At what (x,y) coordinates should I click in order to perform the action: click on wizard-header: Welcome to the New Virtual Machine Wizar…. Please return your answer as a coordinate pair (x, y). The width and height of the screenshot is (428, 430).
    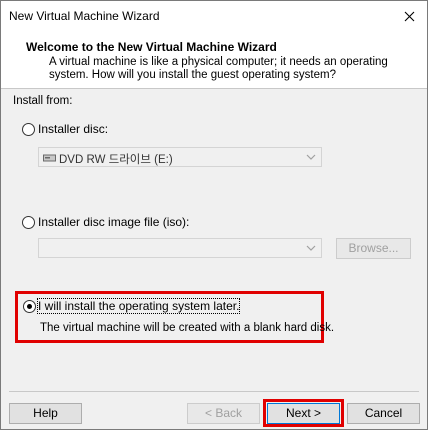
    Looking at the image, I should click on (214, 60).